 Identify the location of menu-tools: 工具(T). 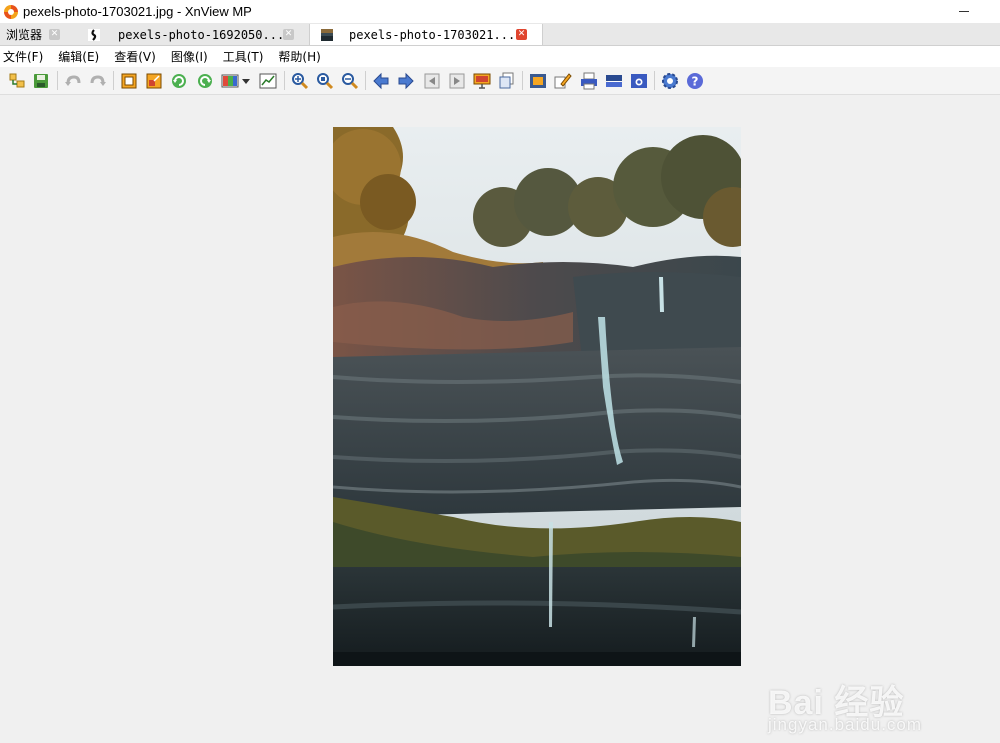
(243, 56).